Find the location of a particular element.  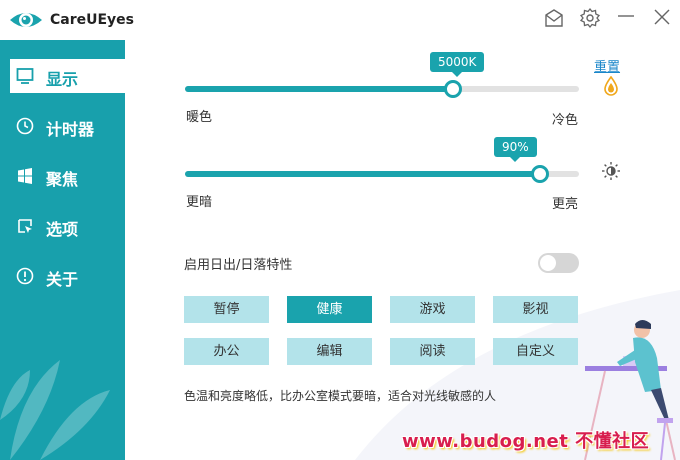

clock-icon is located at coordinates (25, 126).